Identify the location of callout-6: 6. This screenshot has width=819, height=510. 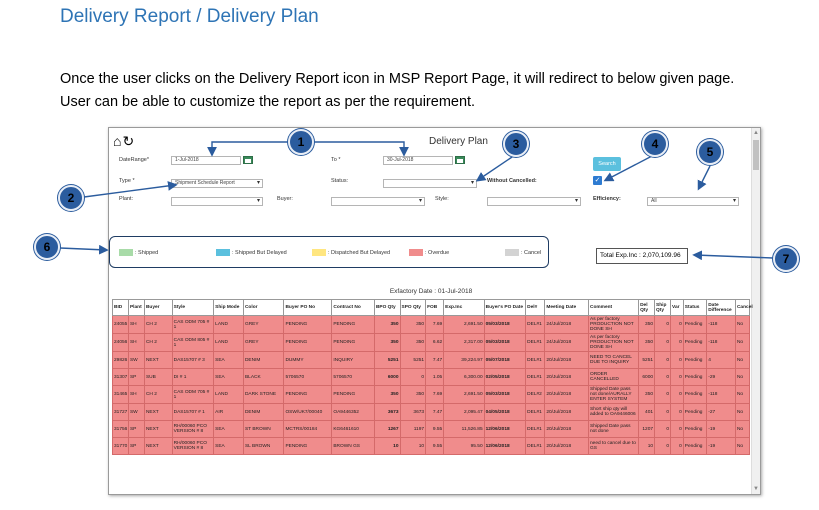
(47, 247).